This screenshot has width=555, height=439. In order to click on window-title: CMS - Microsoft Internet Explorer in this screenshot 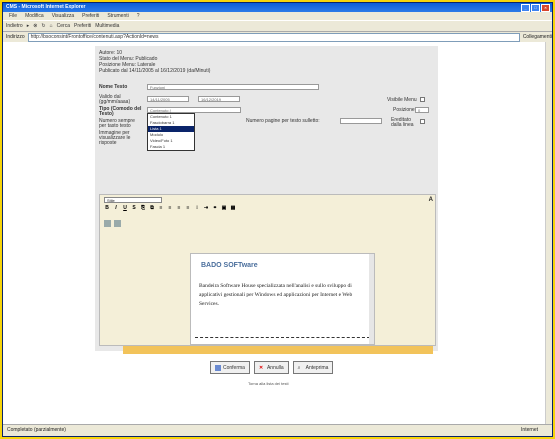, I will do `click(46, 7)`.